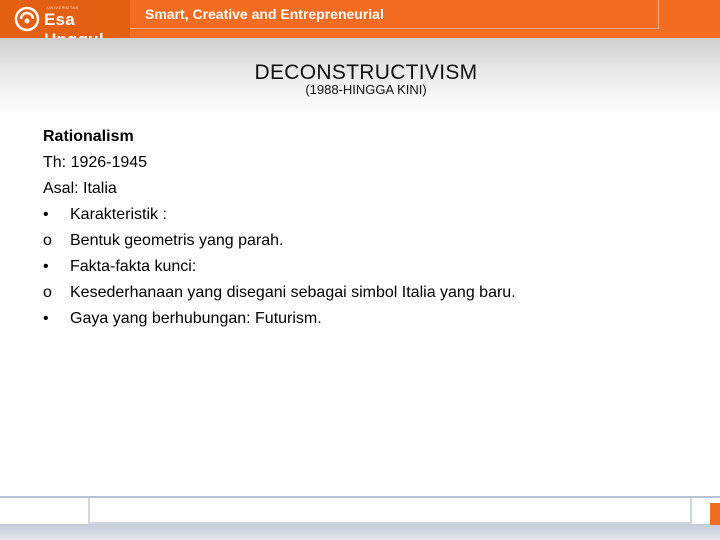 This screenshot has height=540, width=720. What do you see at coordinates (65, 24) in the screenshot?
I see `logo: UNIVERSITAS Esa Unggul` at bounding box center [65, 24].